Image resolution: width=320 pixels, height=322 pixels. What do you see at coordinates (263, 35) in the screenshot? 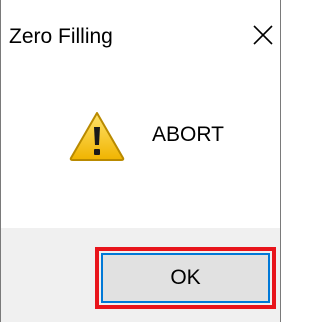
I see `close-icon` at bounding box center [263, 35].